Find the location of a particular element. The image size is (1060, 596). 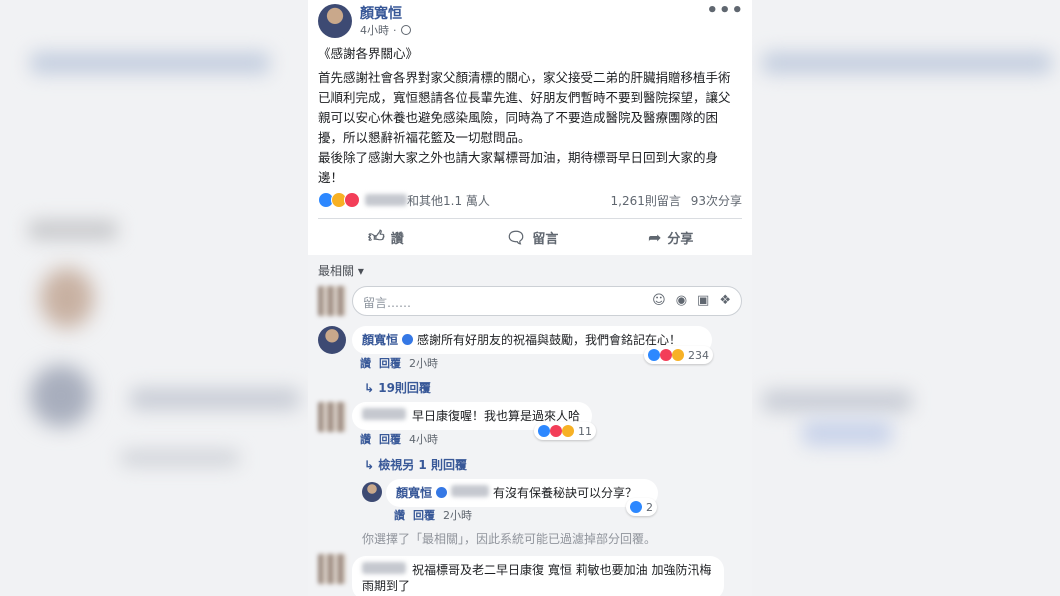

more-options-icon: ••• is located at coordinates (725, 10).